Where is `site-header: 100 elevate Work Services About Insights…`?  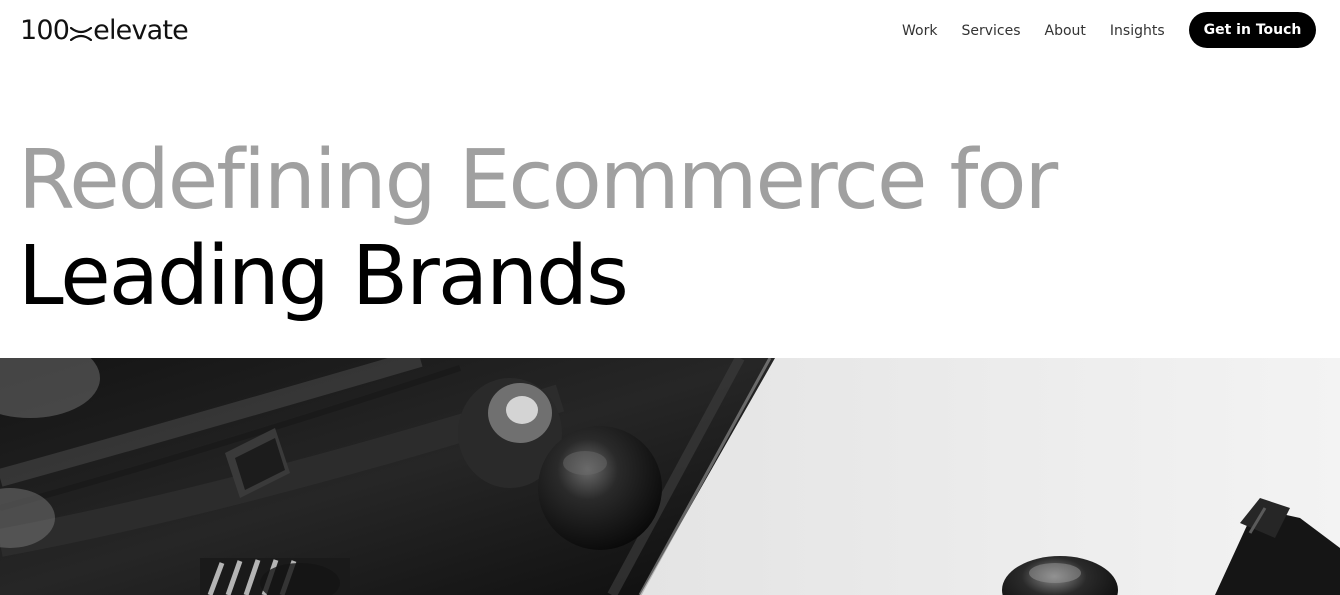 site-header: 100 elevate Work Services About Insights… is located at coordinates (670, 31).